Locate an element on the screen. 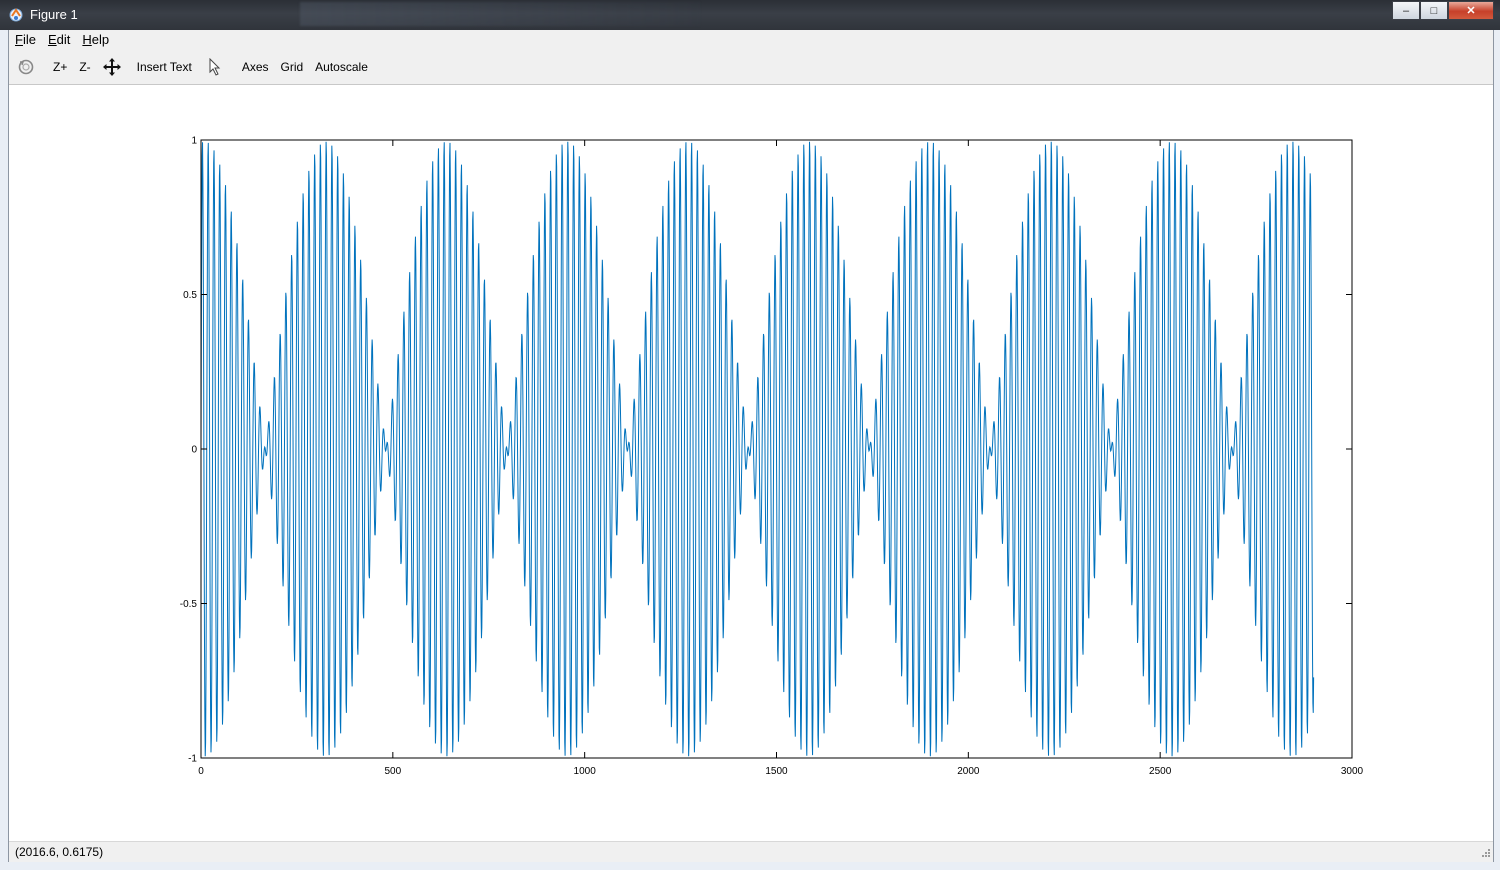  insert-text-button: Insert Text is located at coordinates (164, 67).